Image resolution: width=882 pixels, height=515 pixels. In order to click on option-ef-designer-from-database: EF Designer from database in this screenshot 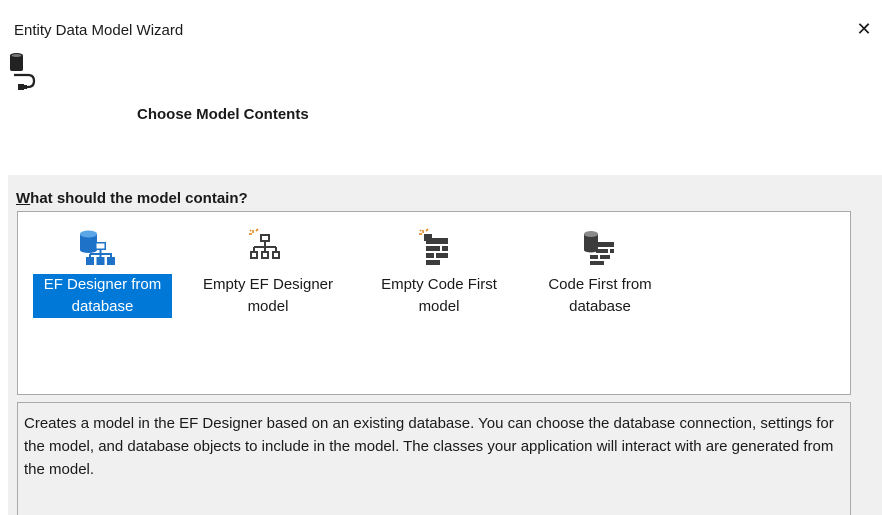, I will do `click(102, 281)`.